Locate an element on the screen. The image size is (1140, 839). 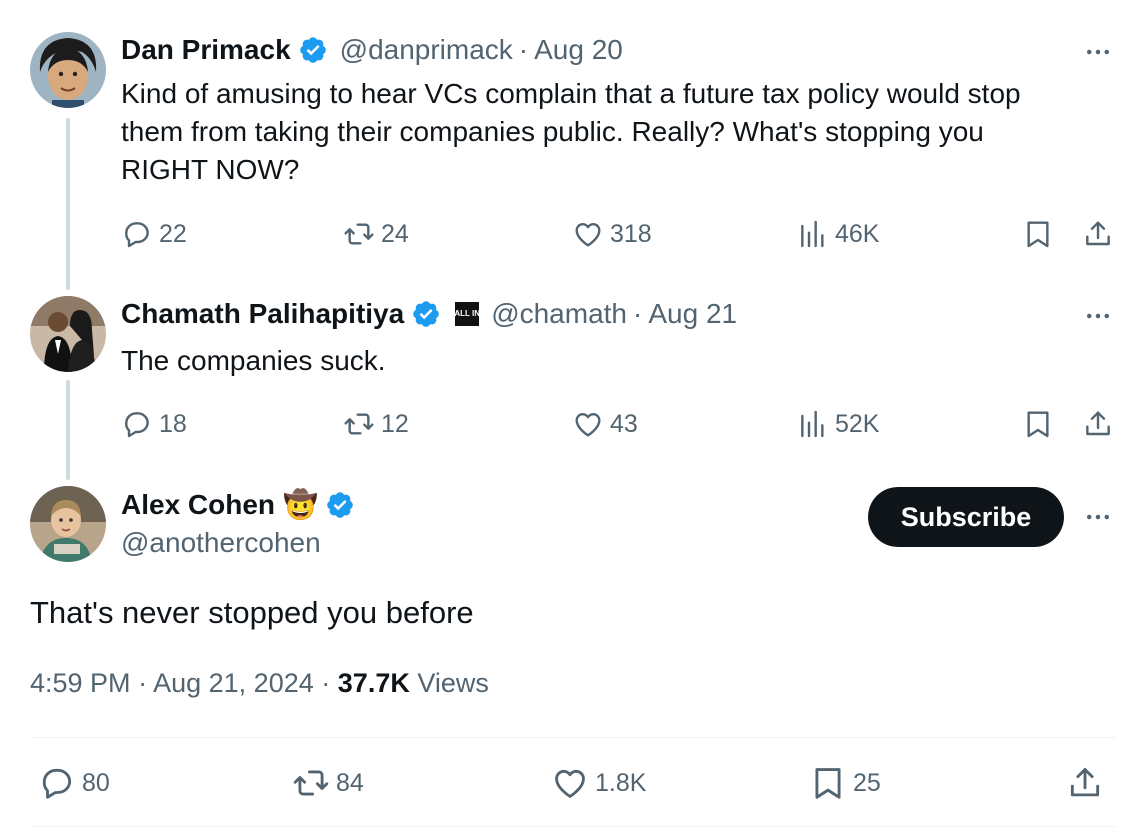
reply-button: 80 is located at coordinates (74, 783).